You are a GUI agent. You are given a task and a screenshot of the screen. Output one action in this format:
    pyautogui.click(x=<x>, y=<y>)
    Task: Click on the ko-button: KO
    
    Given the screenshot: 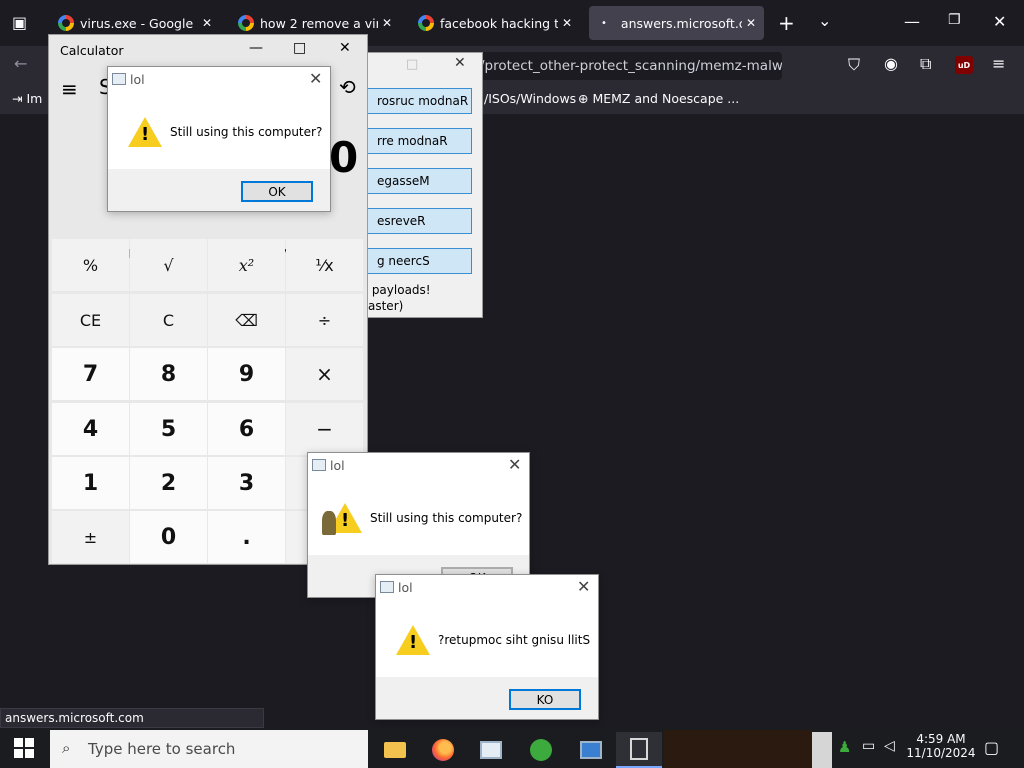 What is the action you would take?
    pyautogui.click(x=545, y=699)
    